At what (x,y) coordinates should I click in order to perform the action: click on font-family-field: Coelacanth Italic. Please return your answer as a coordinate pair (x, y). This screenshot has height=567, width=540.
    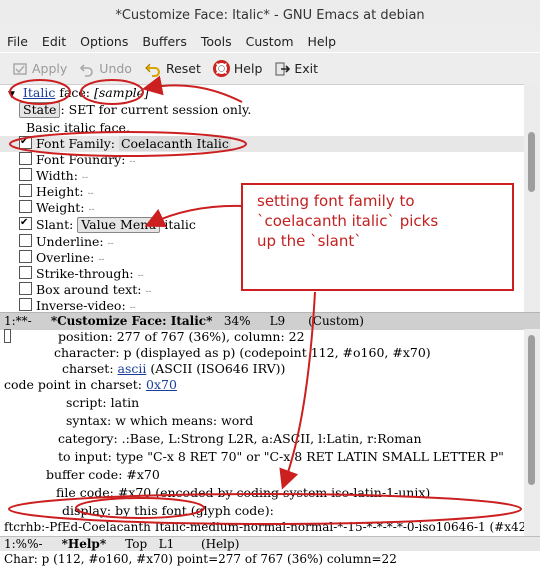
    Looking at the image, I should click on (174, 143).